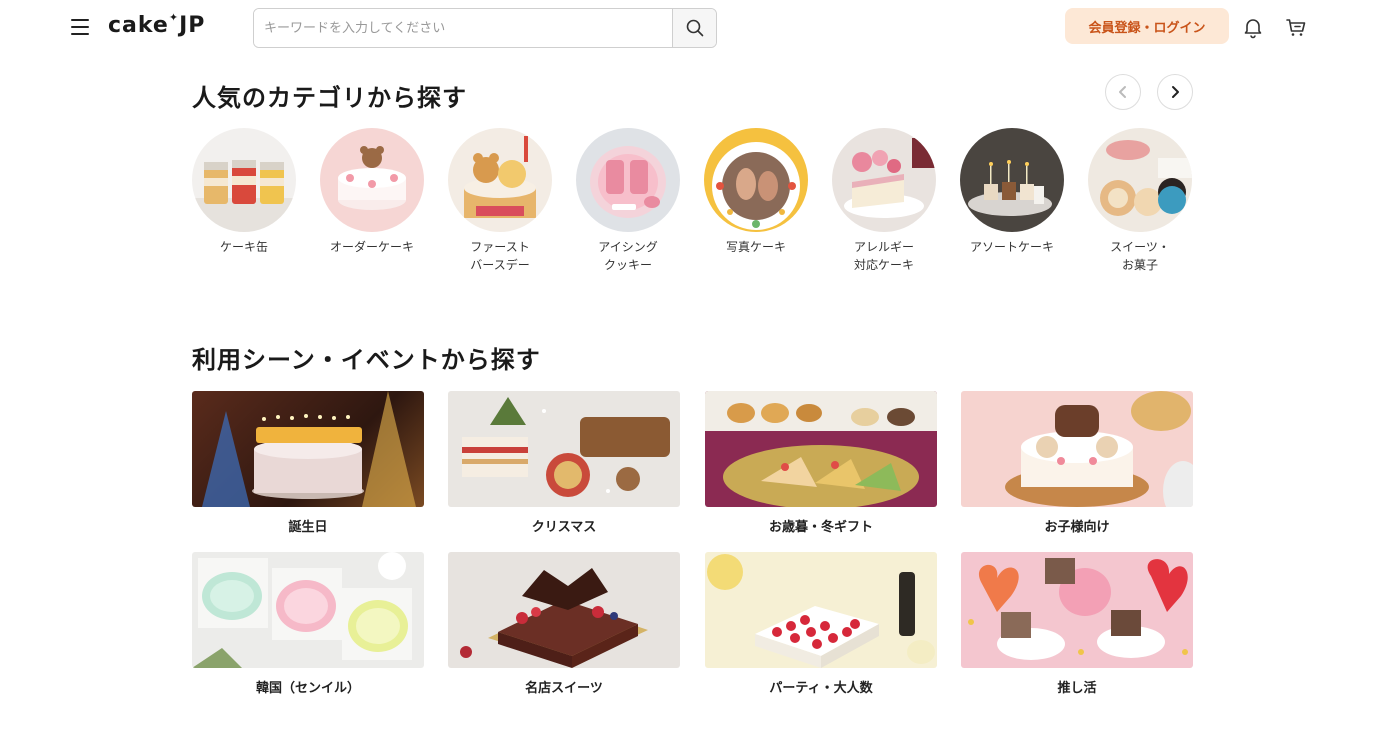 The image size is (1388, 739). What do you see at coordinates (243, 247) in the screenshot?
I see `category-label: ケーキ缶` at bounding box center [243, 247].